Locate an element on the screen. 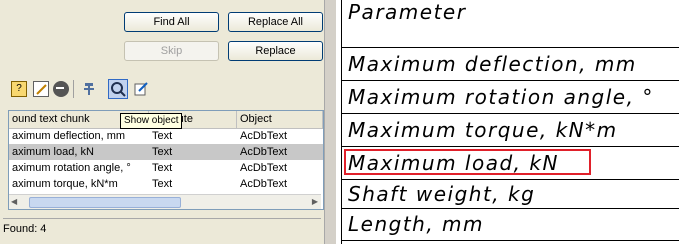  table-row: aximum rotation angle, ° Text AcDbText is located at coordinates (166, 168).